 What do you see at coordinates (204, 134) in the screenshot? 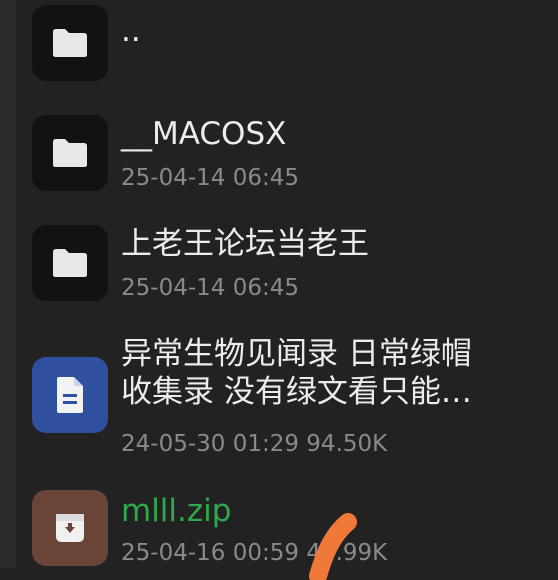
I see `file-name: __MACOSX` at bounding box center [204, 134].